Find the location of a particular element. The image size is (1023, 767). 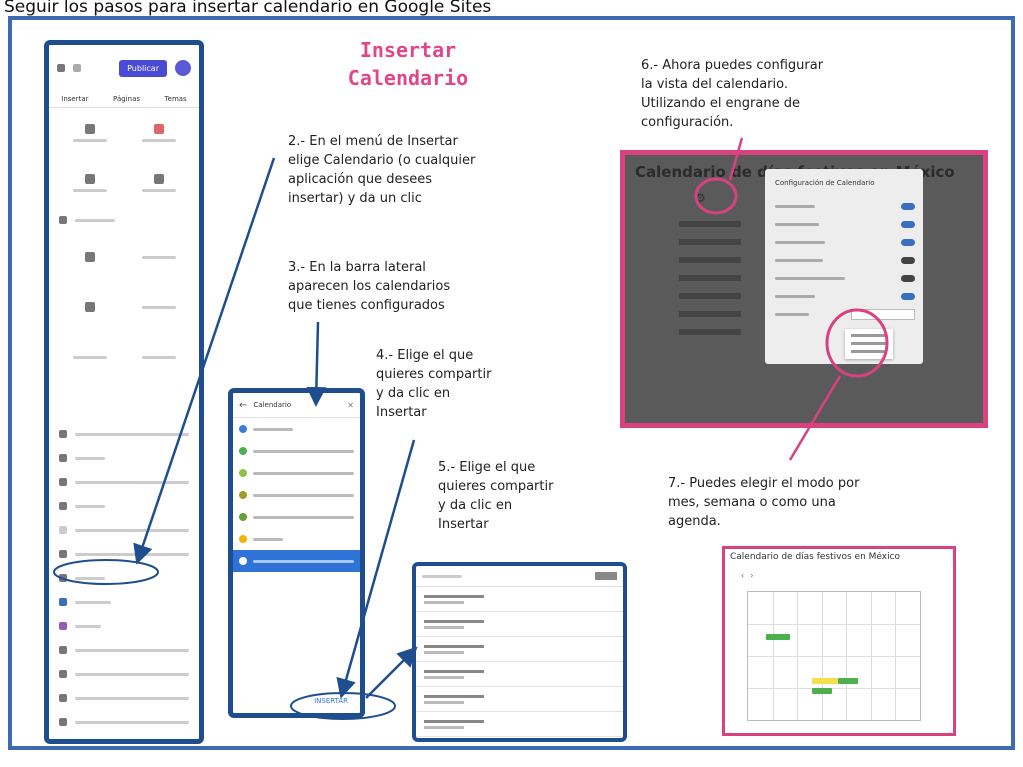

insert-button: INSERTAR is located at coordinates (331, 701).